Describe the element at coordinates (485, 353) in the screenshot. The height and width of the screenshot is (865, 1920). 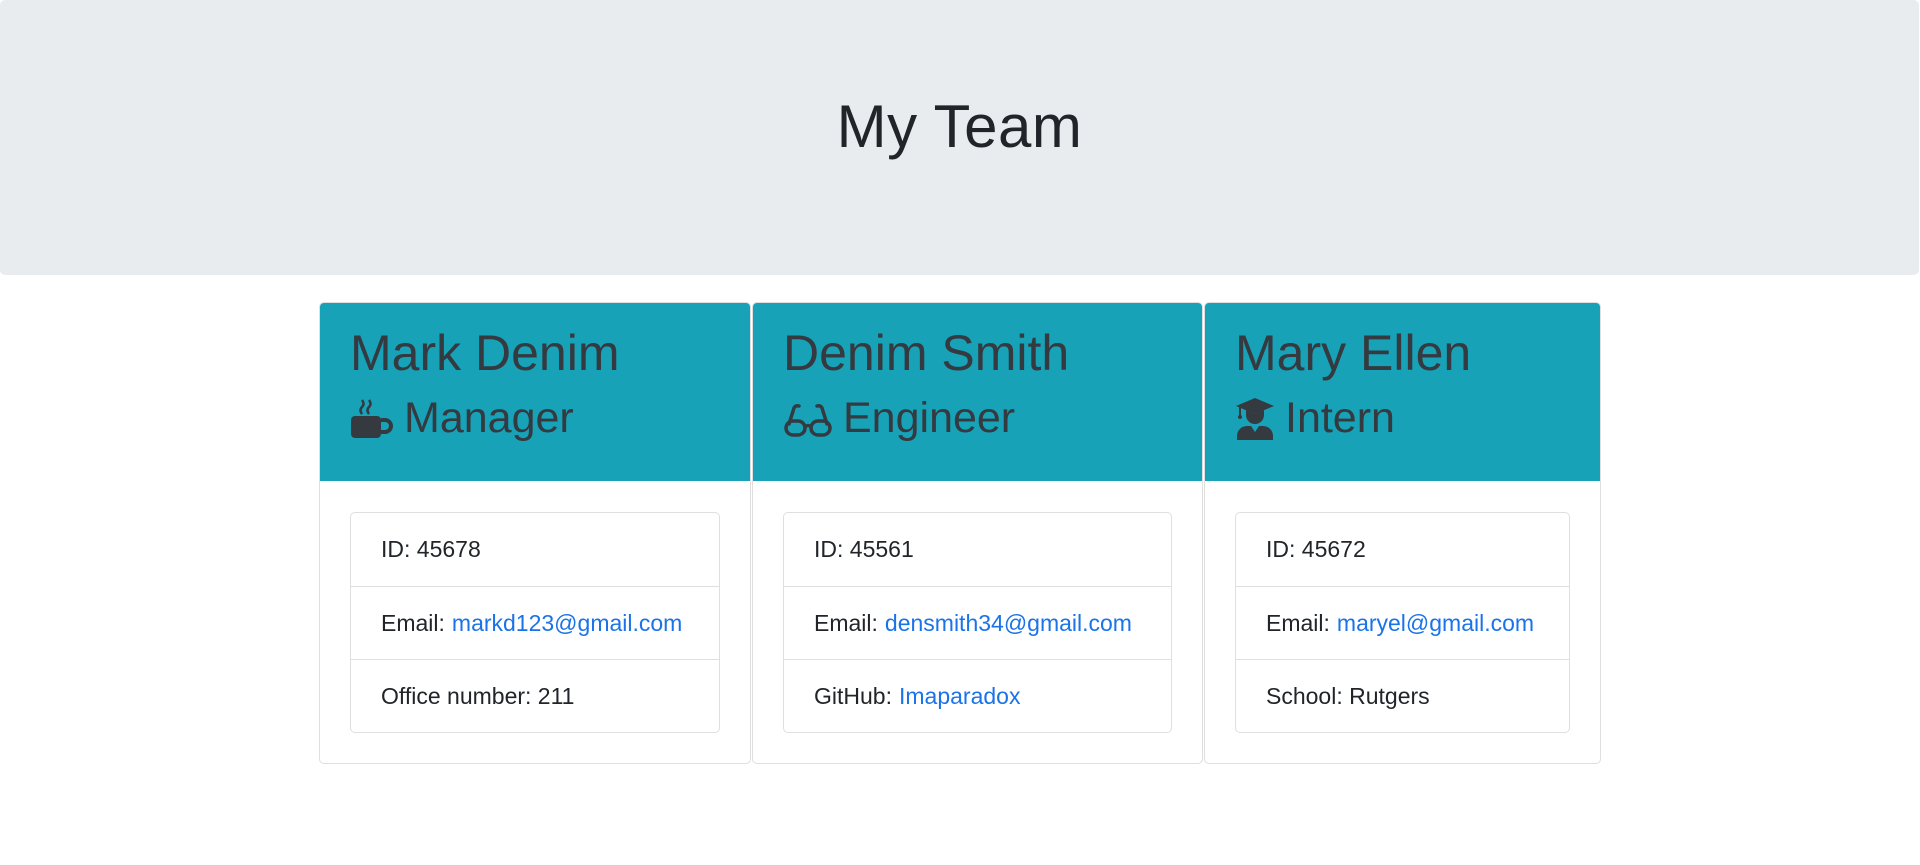
I see `employee-name: Mark Denim` at that location.